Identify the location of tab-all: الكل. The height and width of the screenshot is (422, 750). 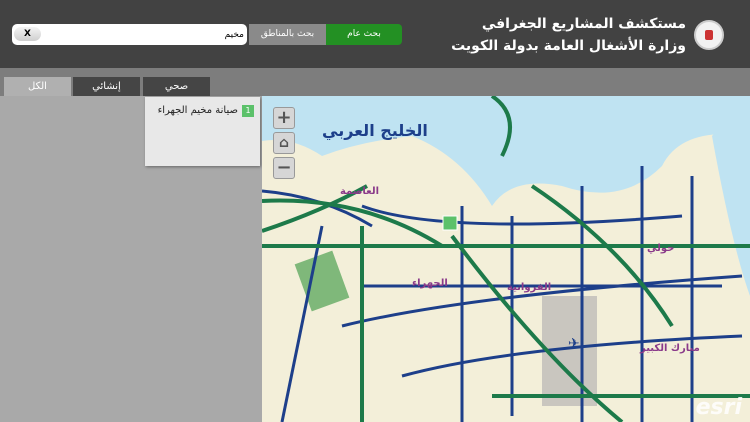
(37, 86).